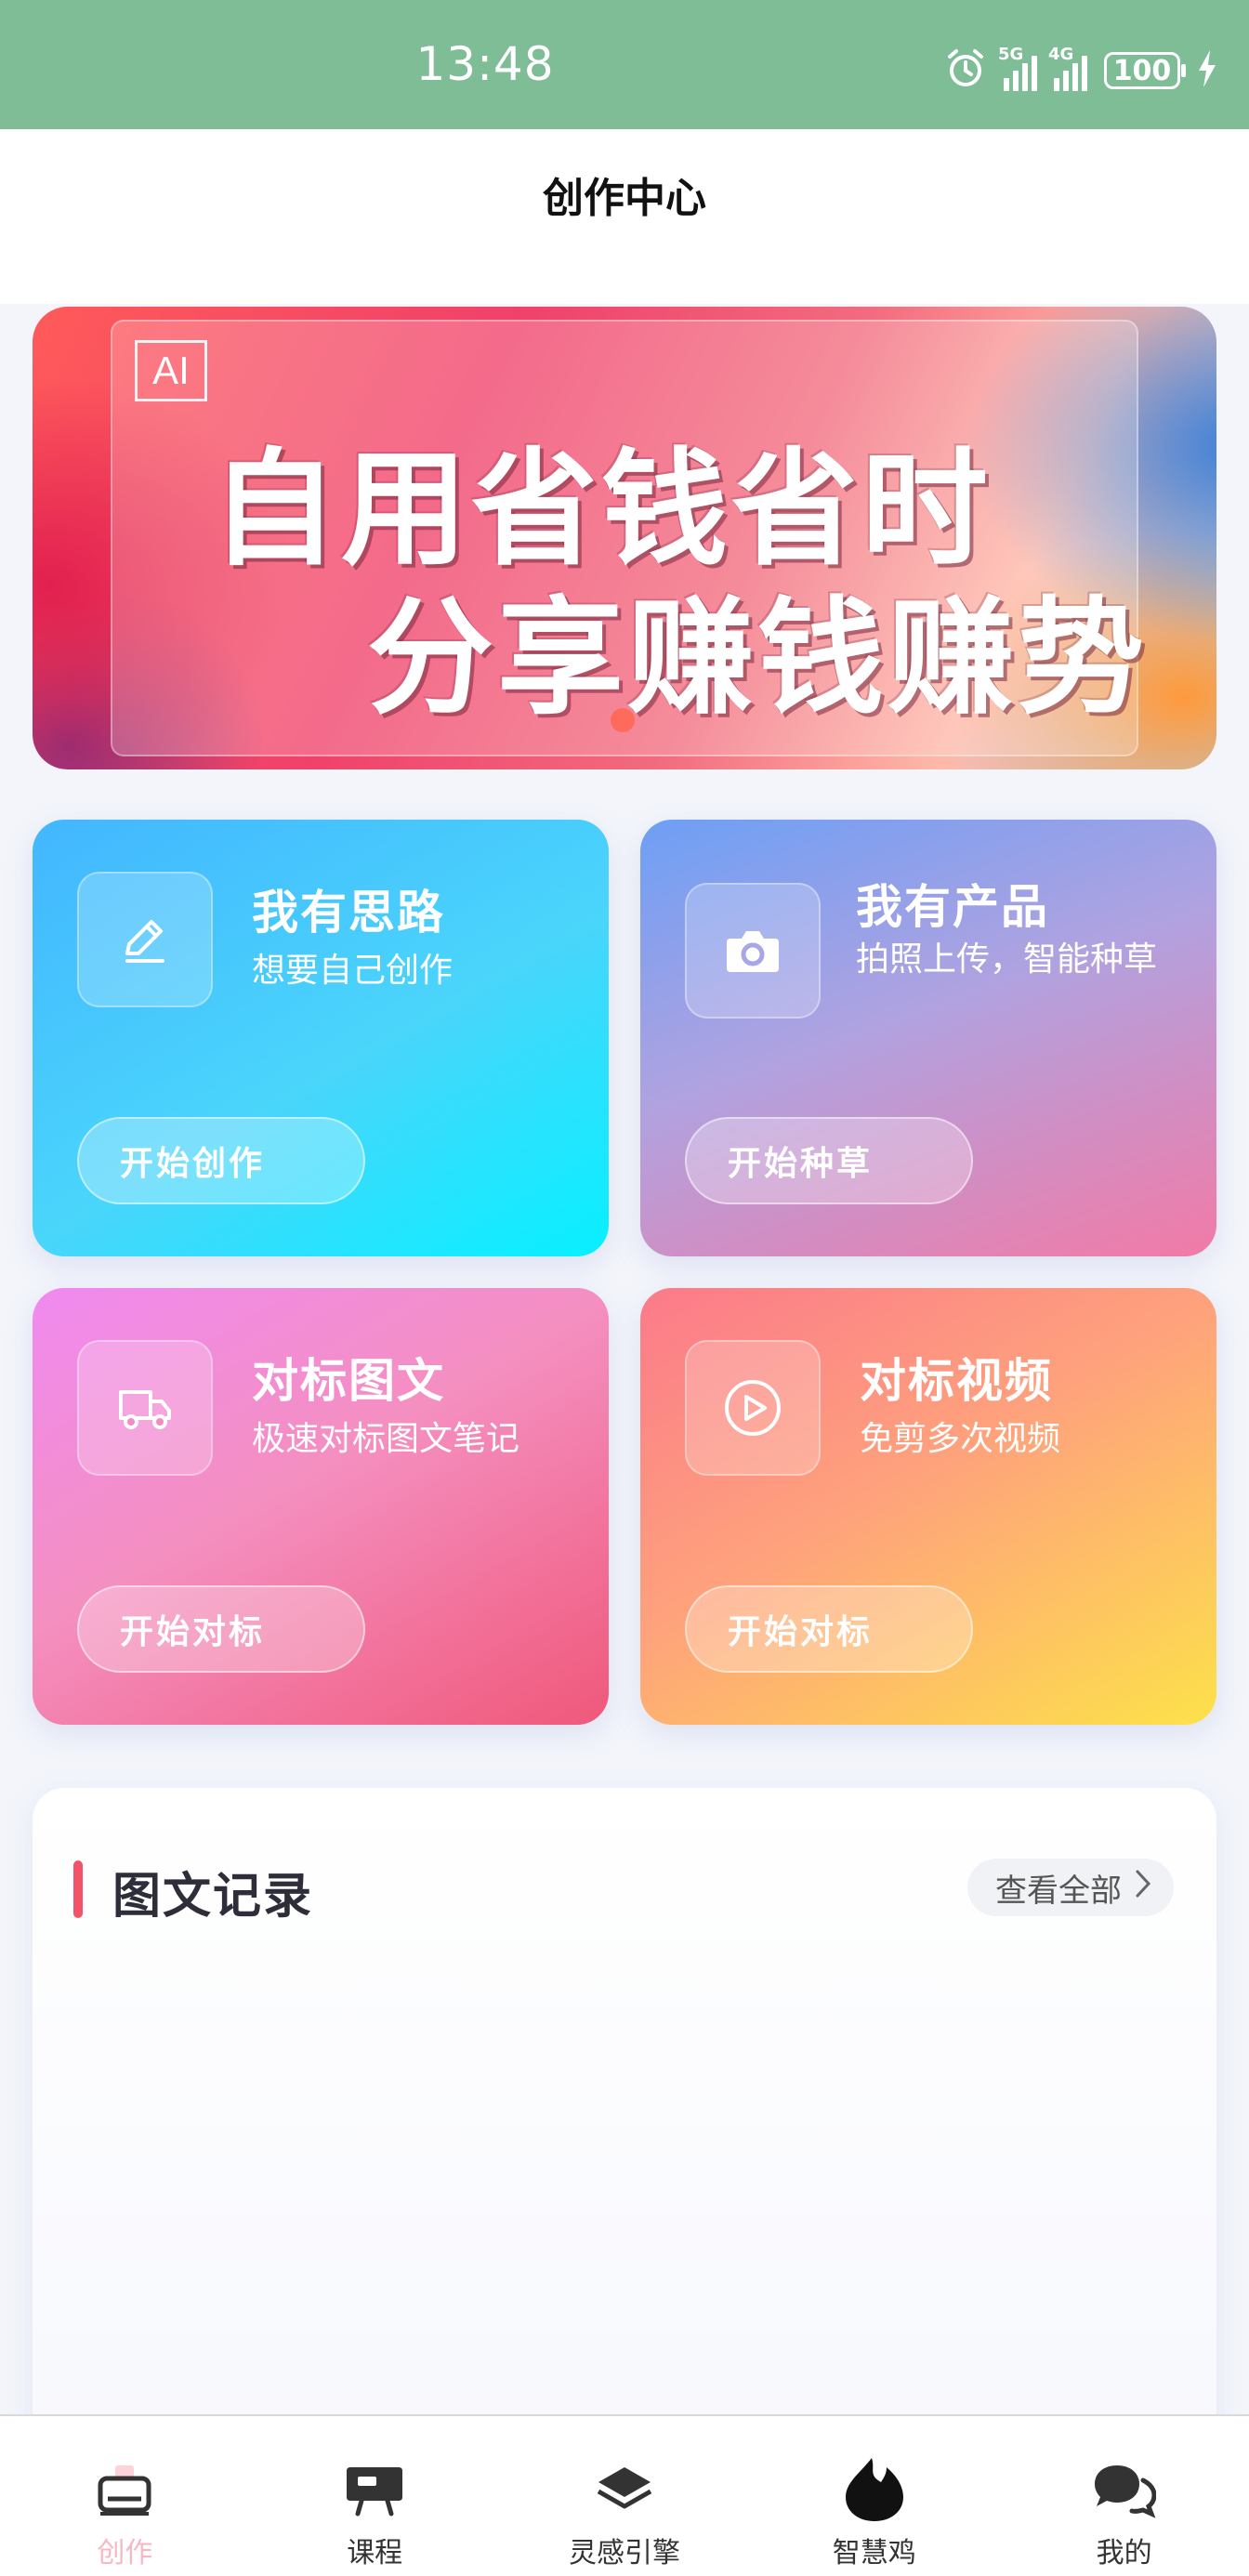 The height and width of the screenshot is (2576, 1249). I want to click on banner-page-indicator, so click(623, 720).